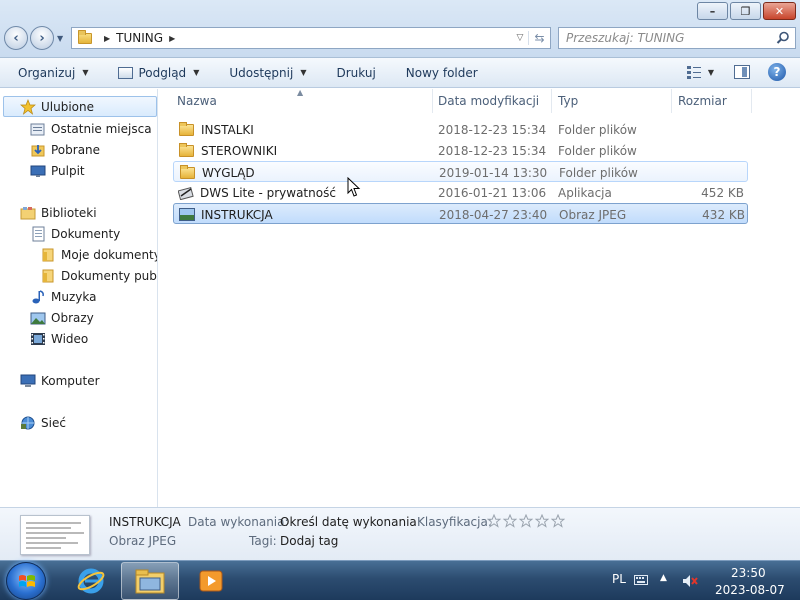 The height and width of the screenshot is (600, 800). Describe the element at coordinates (60, 38) in the screenshot. I see `recent-pages-dropdown: ▼` at that location.